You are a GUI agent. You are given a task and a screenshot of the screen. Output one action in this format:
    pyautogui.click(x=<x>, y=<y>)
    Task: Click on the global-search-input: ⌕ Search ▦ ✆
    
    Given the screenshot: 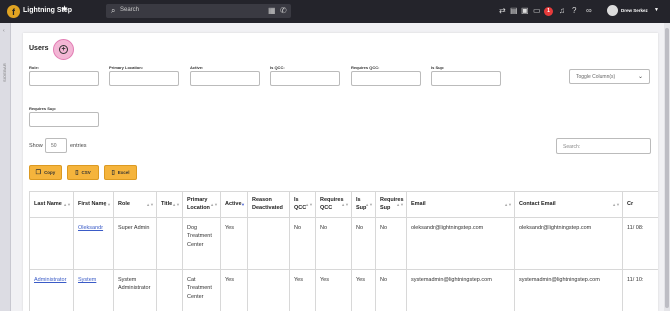 What is the action you would take?
    pyautogui.click(x=198, y=11)
    